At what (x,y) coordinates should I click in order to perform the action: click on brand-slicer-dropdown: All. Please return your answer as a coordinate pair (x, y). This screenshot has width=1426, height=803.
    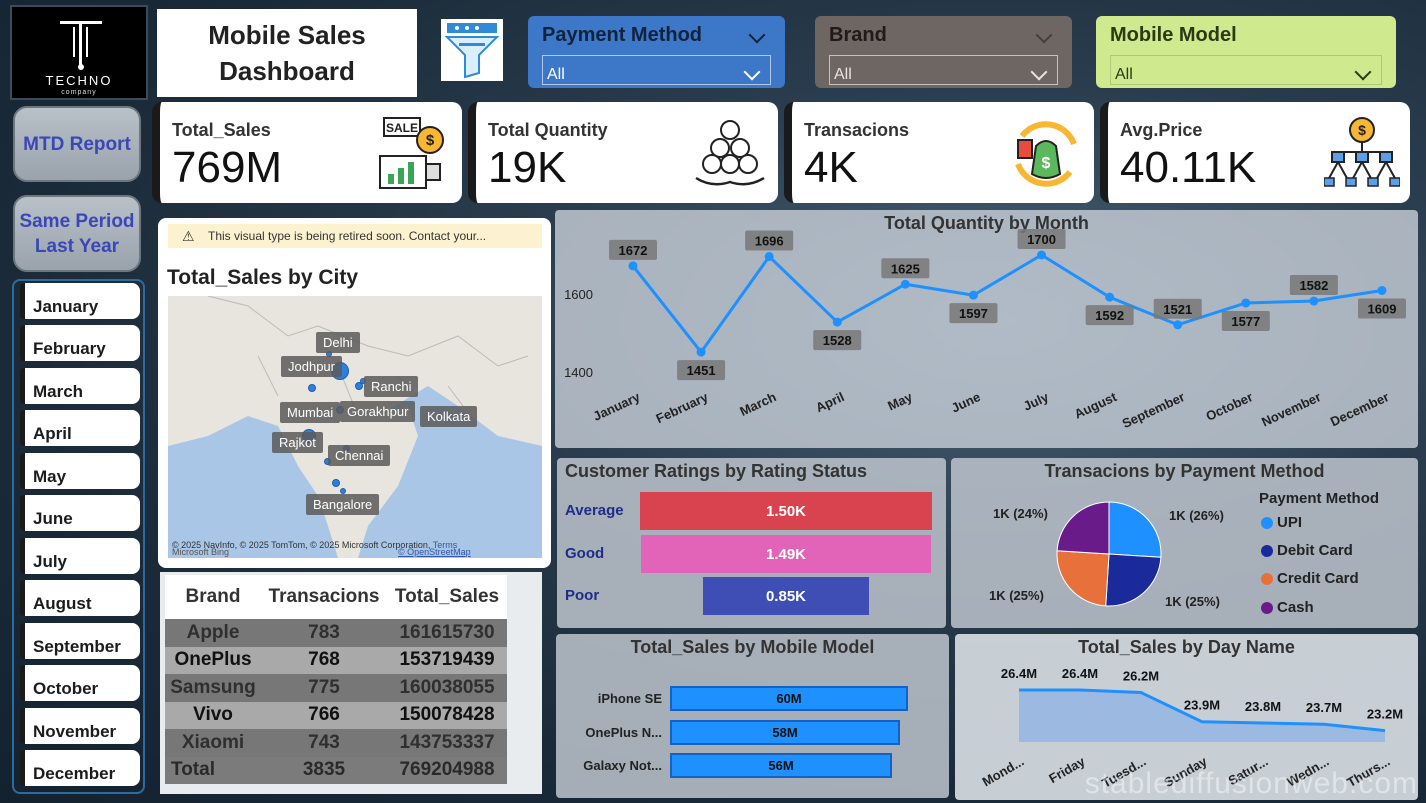
    Looking at the image, I should click on (943, 70).